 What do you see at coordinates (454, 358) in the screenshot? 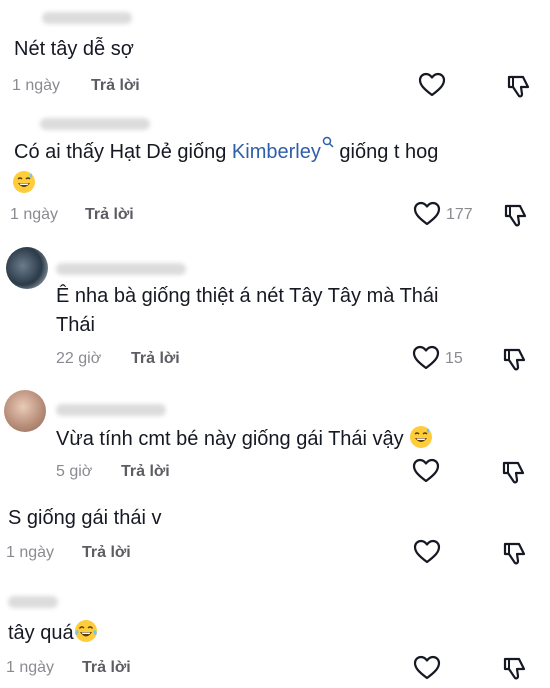
I see `like-count: 15` at bounding box center [454, 358].